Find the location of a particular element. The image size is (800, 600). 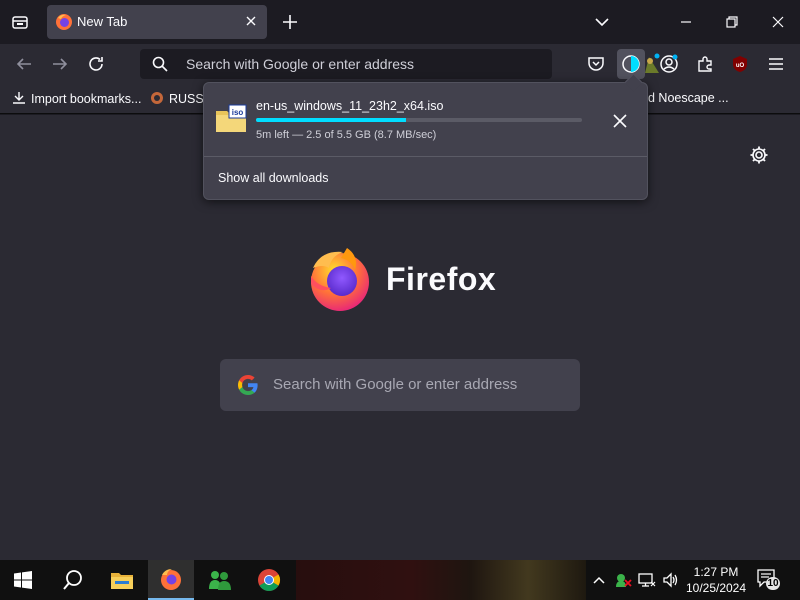

messenger-icon is located at coordinates (220, 580).